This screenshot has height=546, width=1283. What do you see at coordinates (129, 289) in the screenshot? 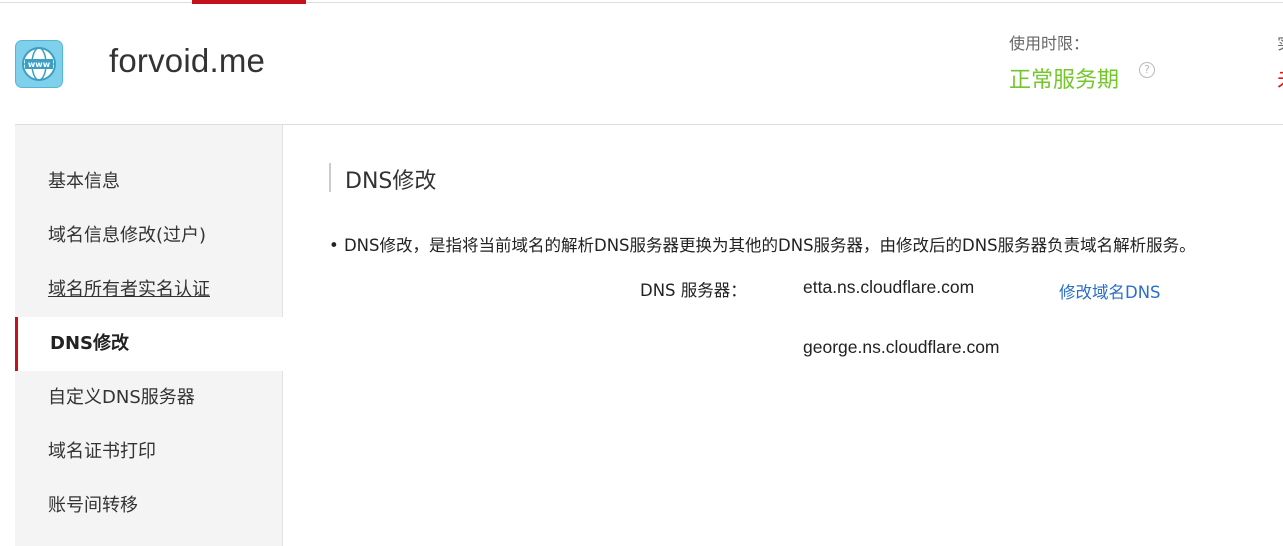
I see `sidebar-item-label: 域名所有者实名认证` at bounding box center [129, 289].